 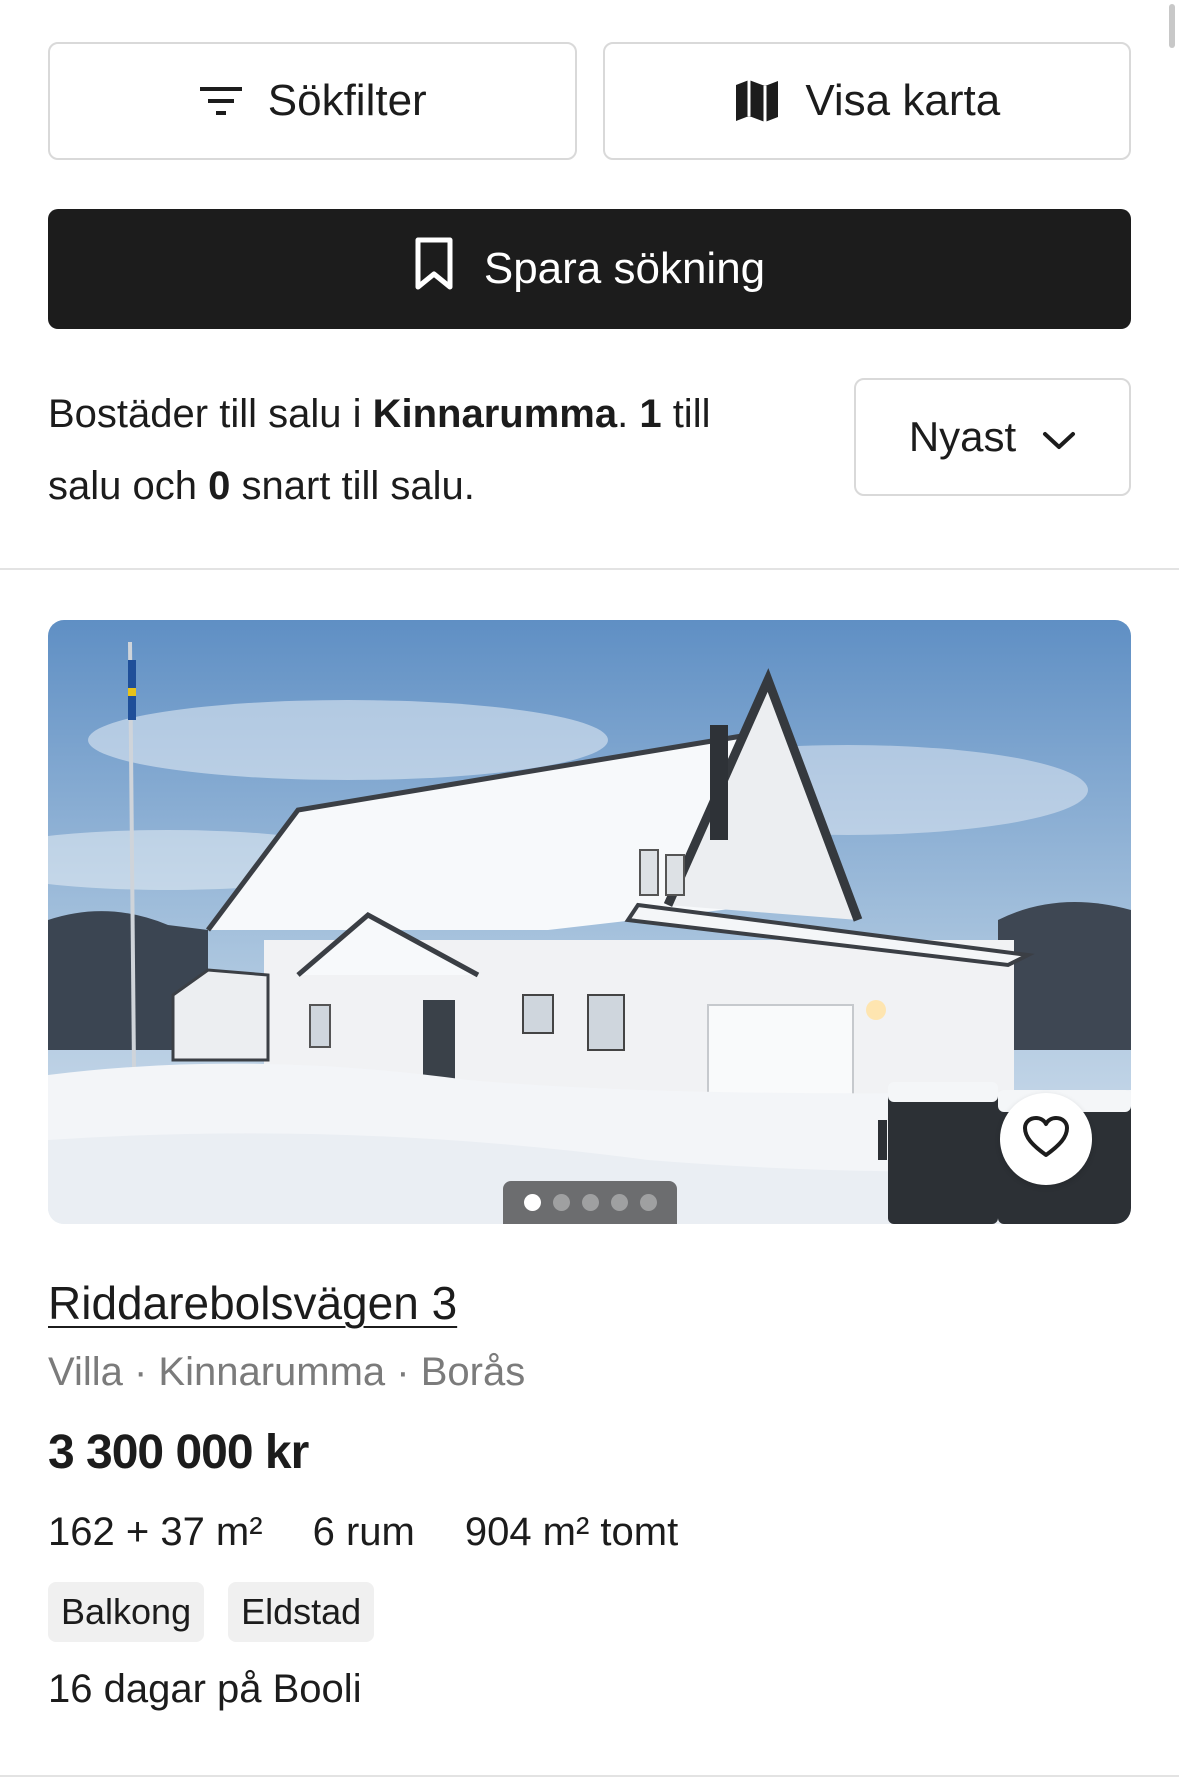 I want to click on heart-icon, so click(x=1046, y=1139).